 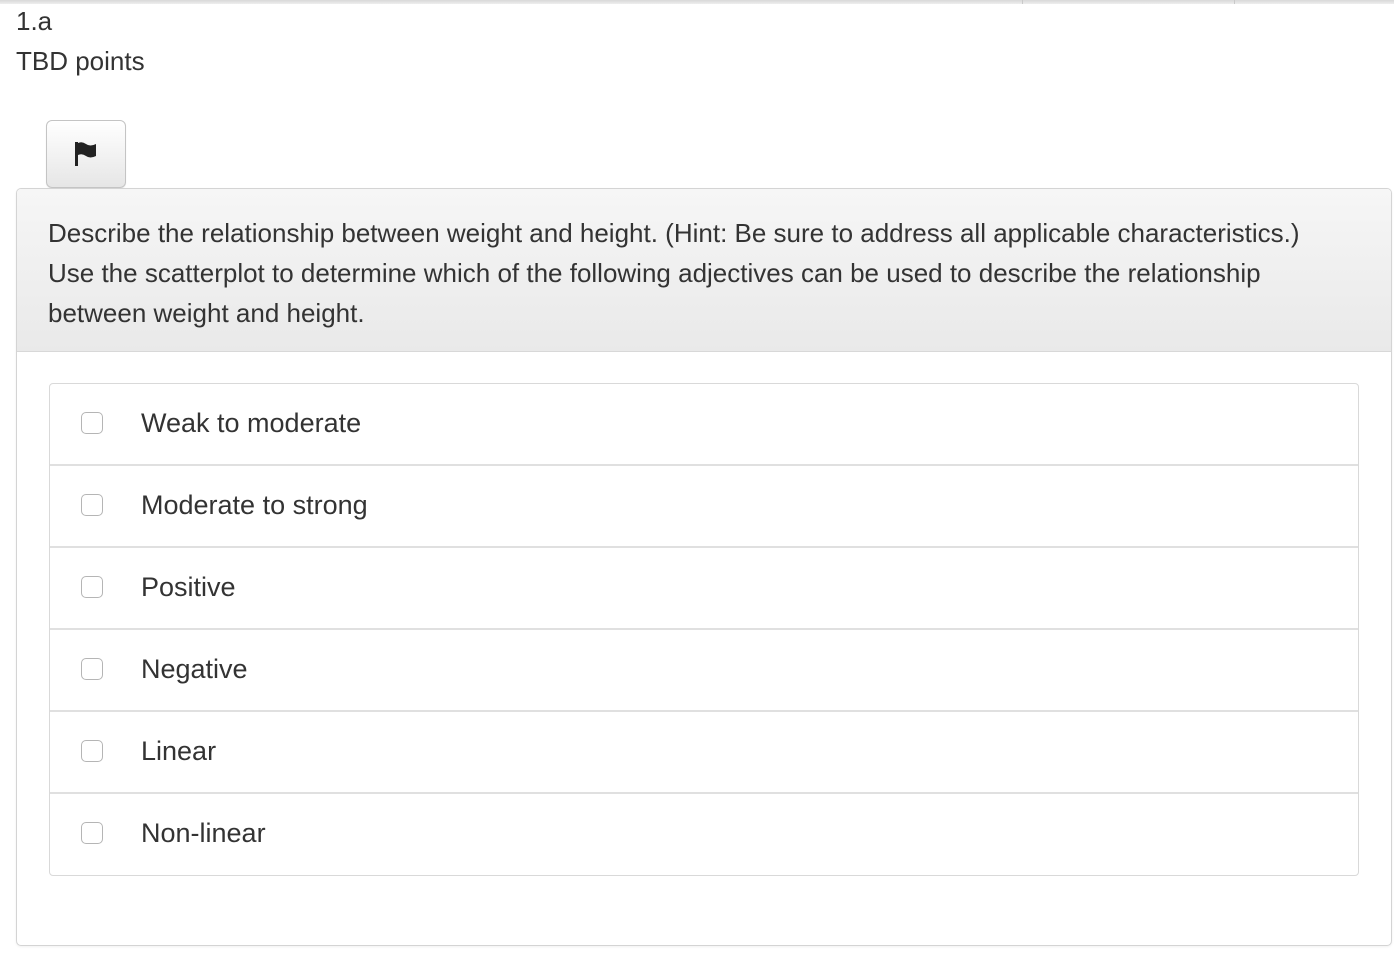 What do you see at coordinates (704, 589) in the screenshot?
I see `option-positive: Positive` at bounding box center [704, 589].